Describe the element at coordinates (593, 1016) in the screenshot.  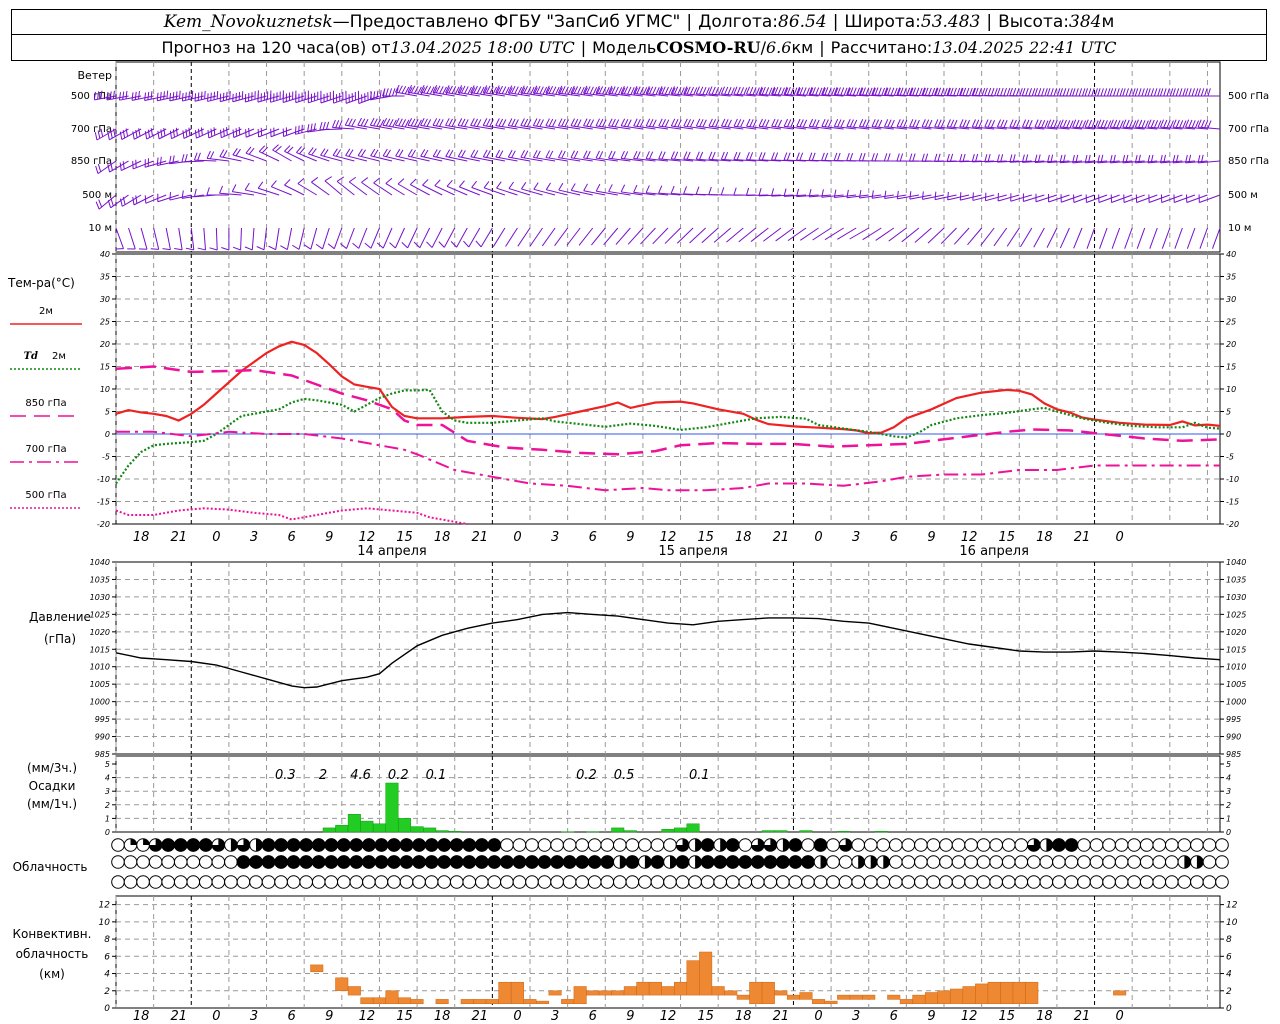
I see `convective-xtick-label: 6` at that location.